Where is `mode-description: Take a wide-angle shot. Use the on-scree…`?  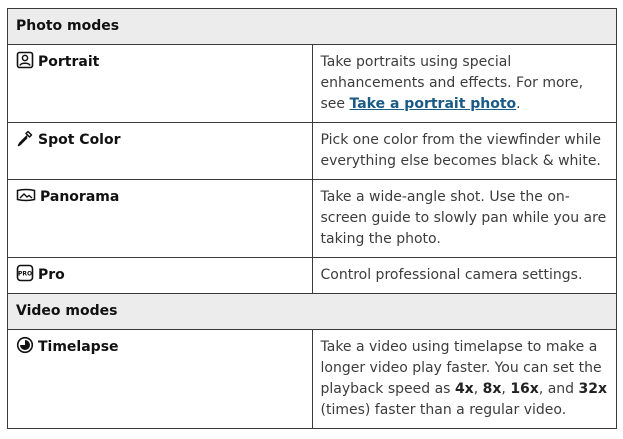 mode-description: Take a wide-angle shot. Use the on-scree… is located at coordinates (464, 218).